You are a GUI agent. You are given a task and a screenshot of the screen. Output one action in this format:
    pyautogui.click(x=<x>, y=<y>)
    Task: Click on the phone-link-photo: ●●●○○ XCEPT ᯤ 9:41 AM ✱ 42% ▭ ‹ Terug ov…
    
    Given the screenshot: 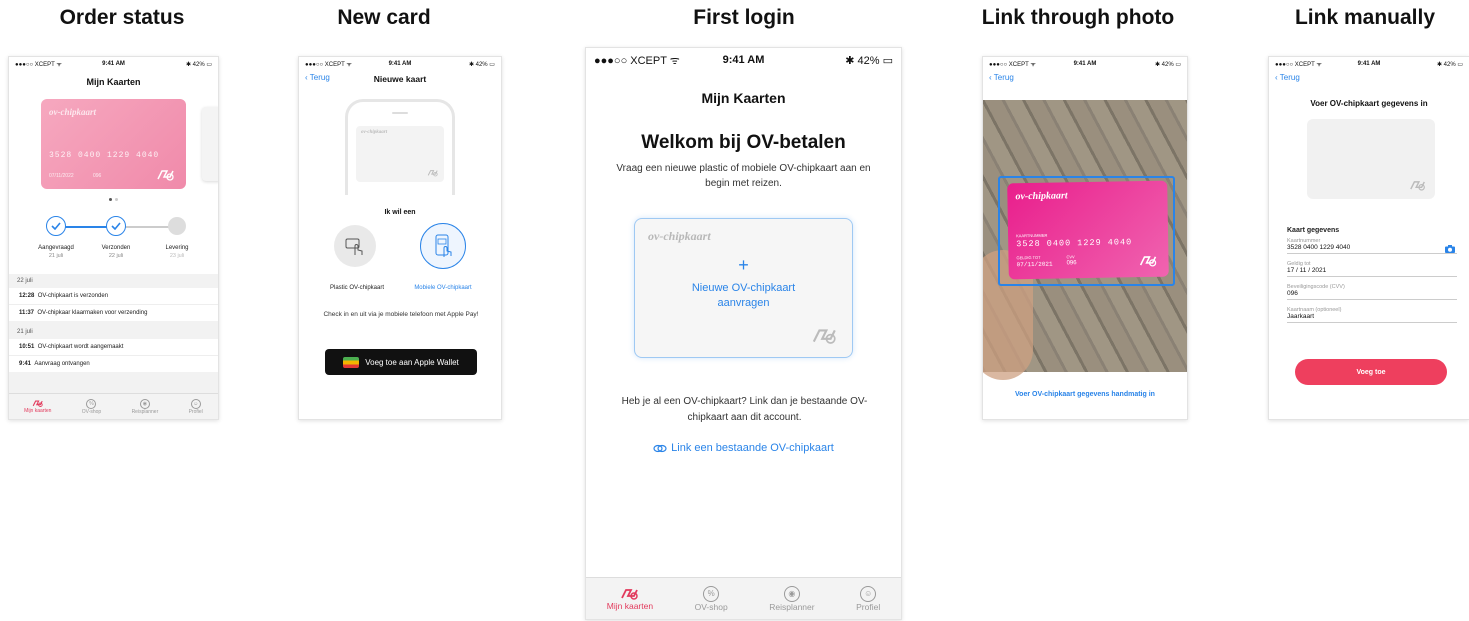 What is the action you would take?
    pyautogui.click(x=1085, y=238)
    